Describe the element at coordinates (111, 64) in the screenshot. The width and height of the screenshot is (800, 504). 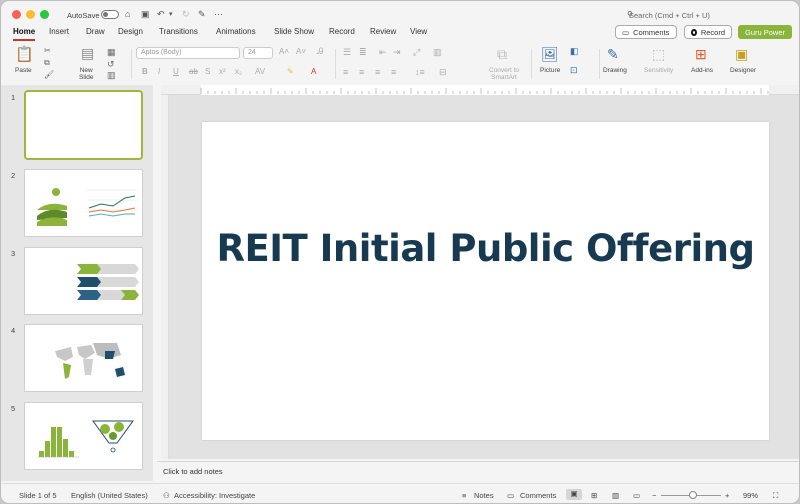
I see `reset-icon: ↺` at that location.